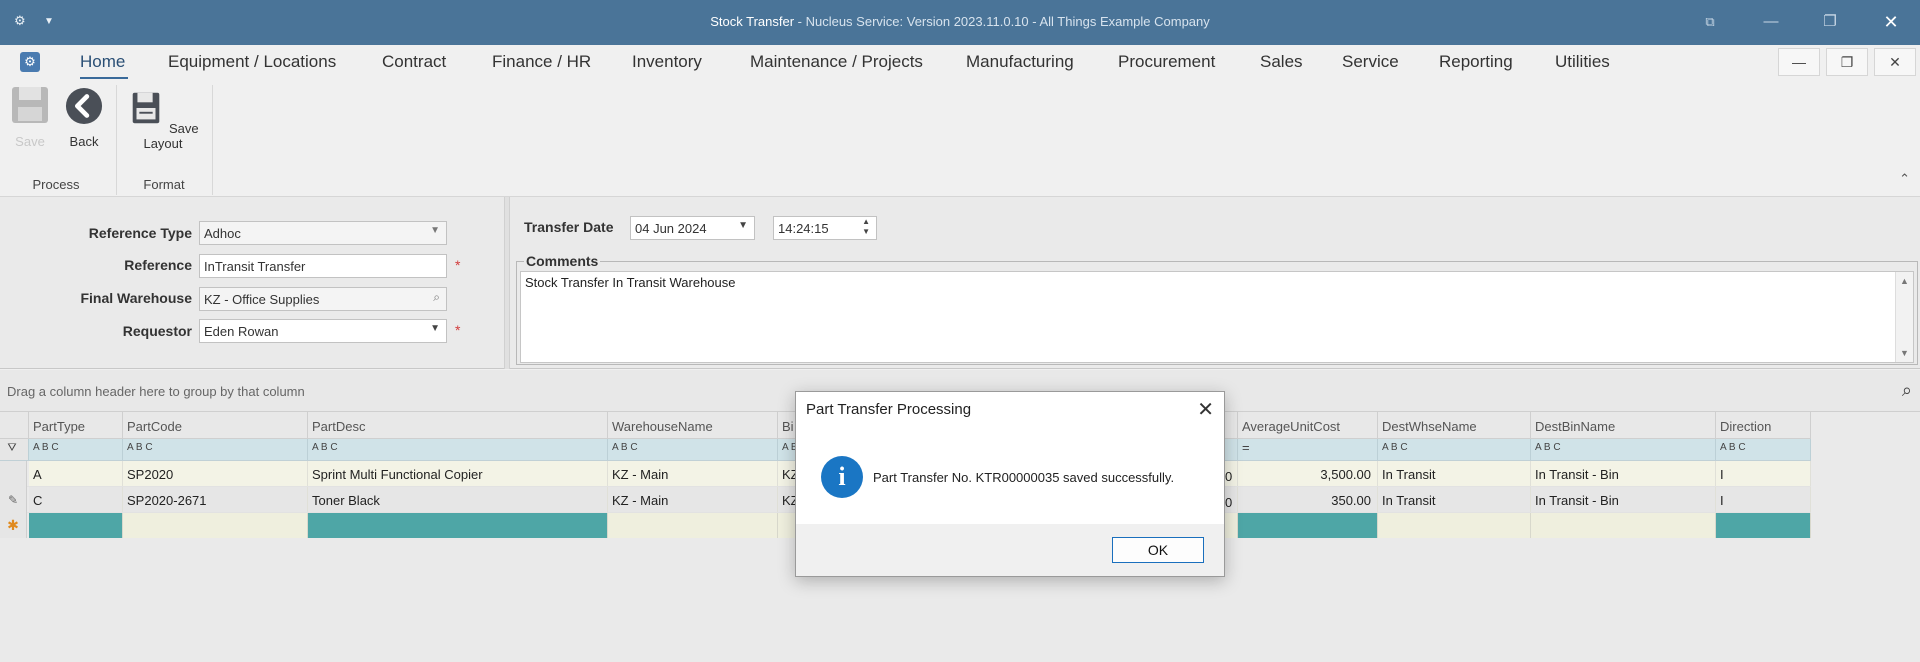 The height and width of the screenshot is (662, 1920). What do you see at coordinates (825, 228) in the screenshot?
I see `transfer-time-field: 14:24:15 ▲ ▼` at bounding box center [825, 228].